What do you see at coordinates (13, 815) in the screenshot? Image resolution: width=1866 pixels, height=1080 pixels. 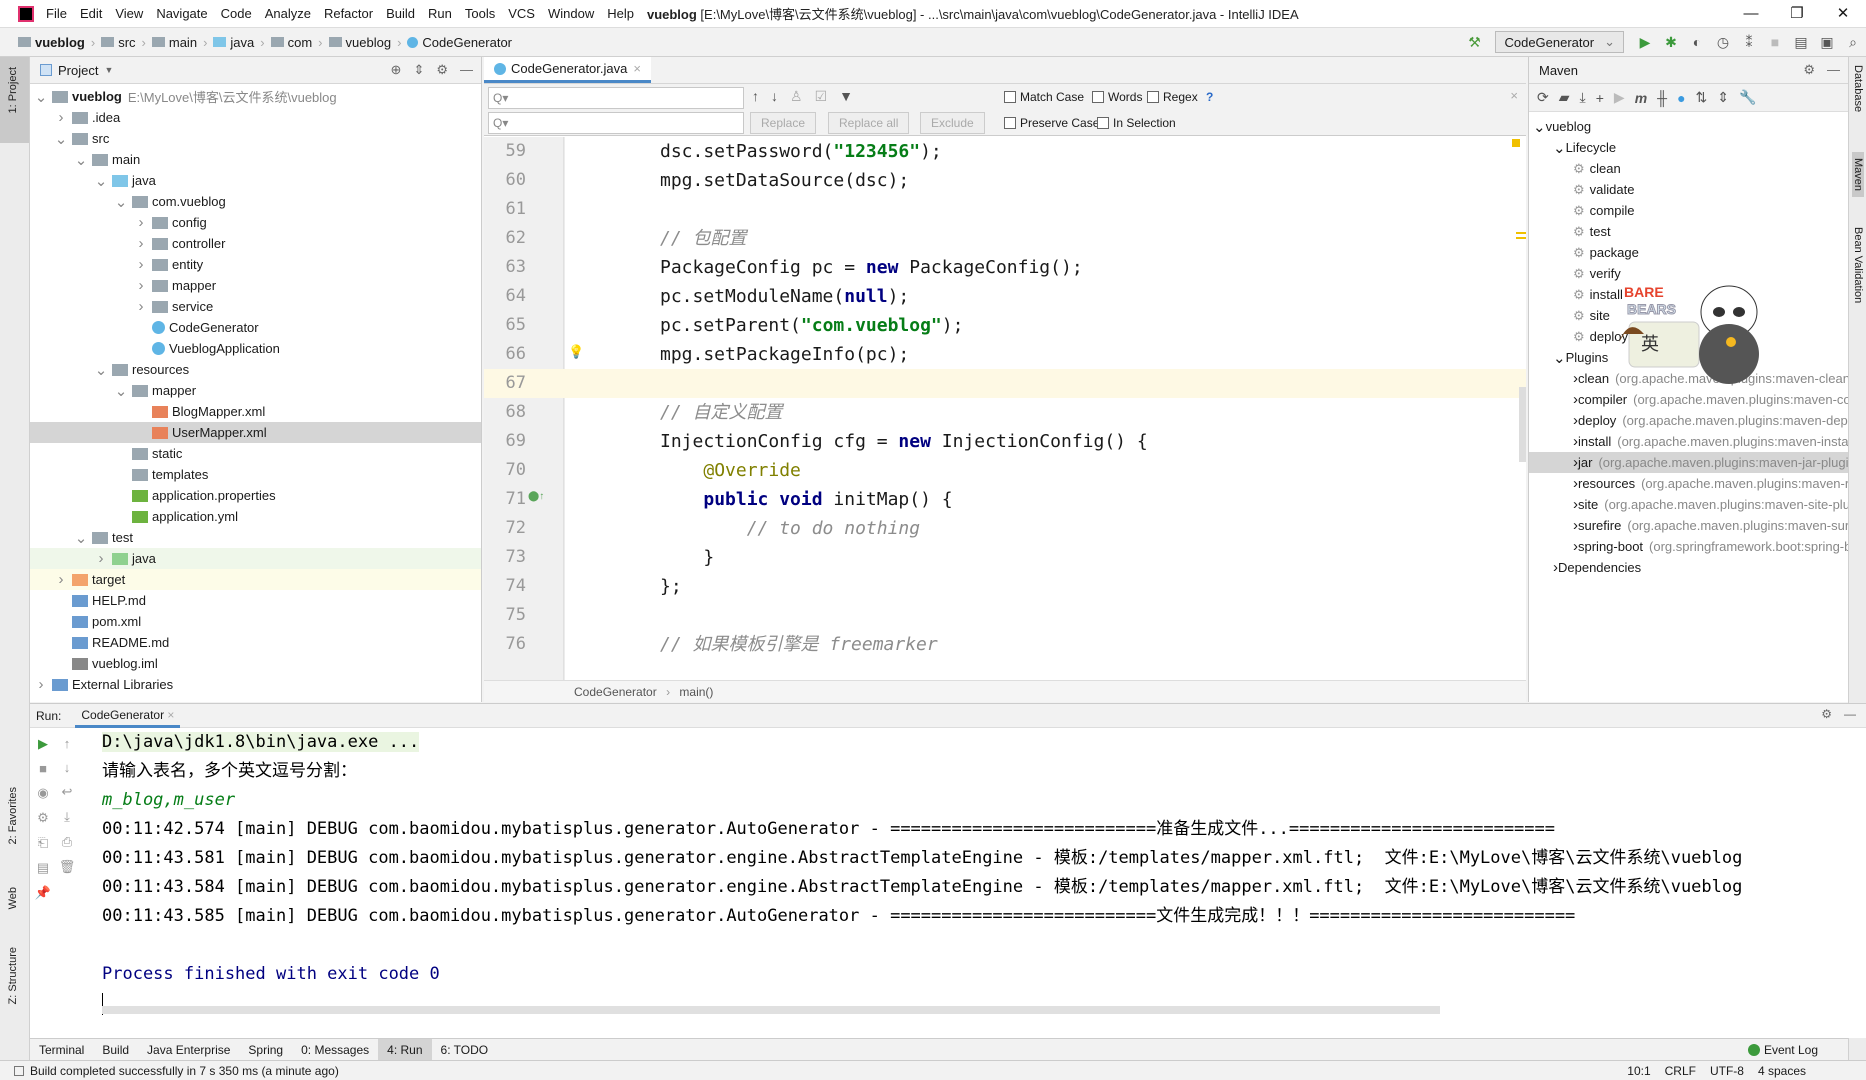 I see `favorites-tool-button: 2: Favorites` at bounding box center [13, 815].